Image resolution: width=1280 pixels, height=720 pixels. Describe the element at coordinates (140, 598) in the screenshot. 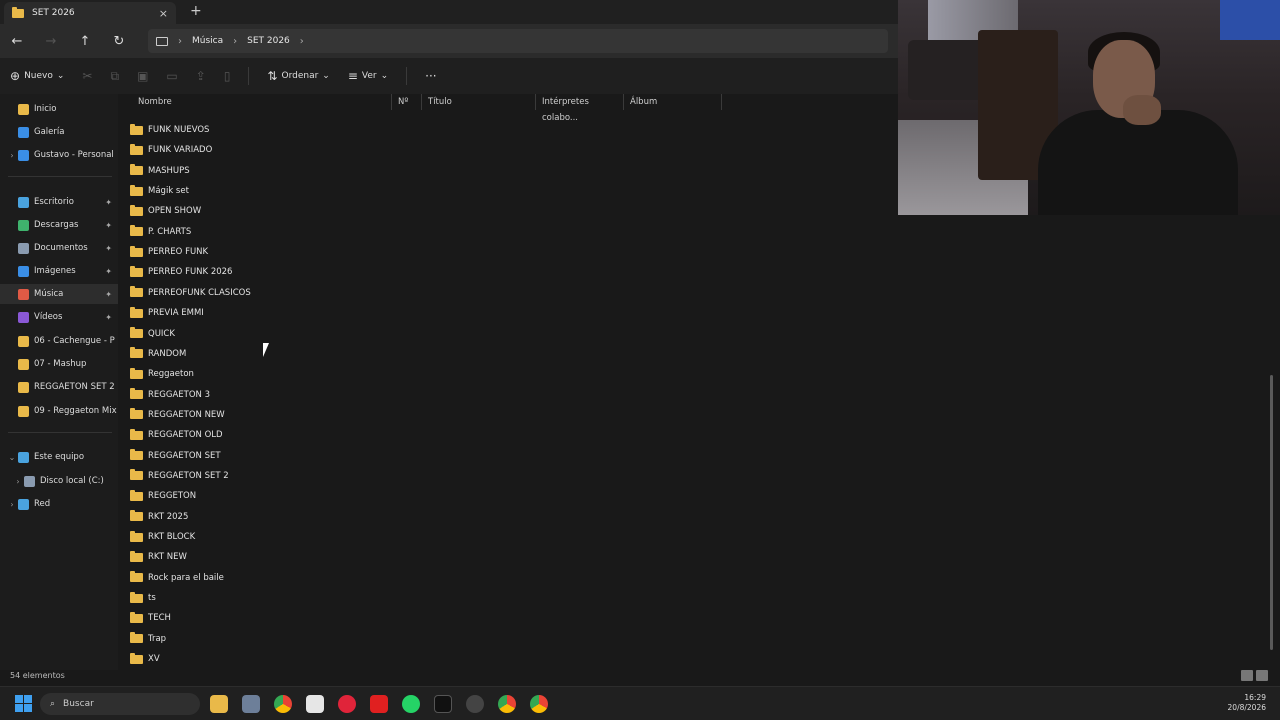

I see `file-row: ts` at that location.